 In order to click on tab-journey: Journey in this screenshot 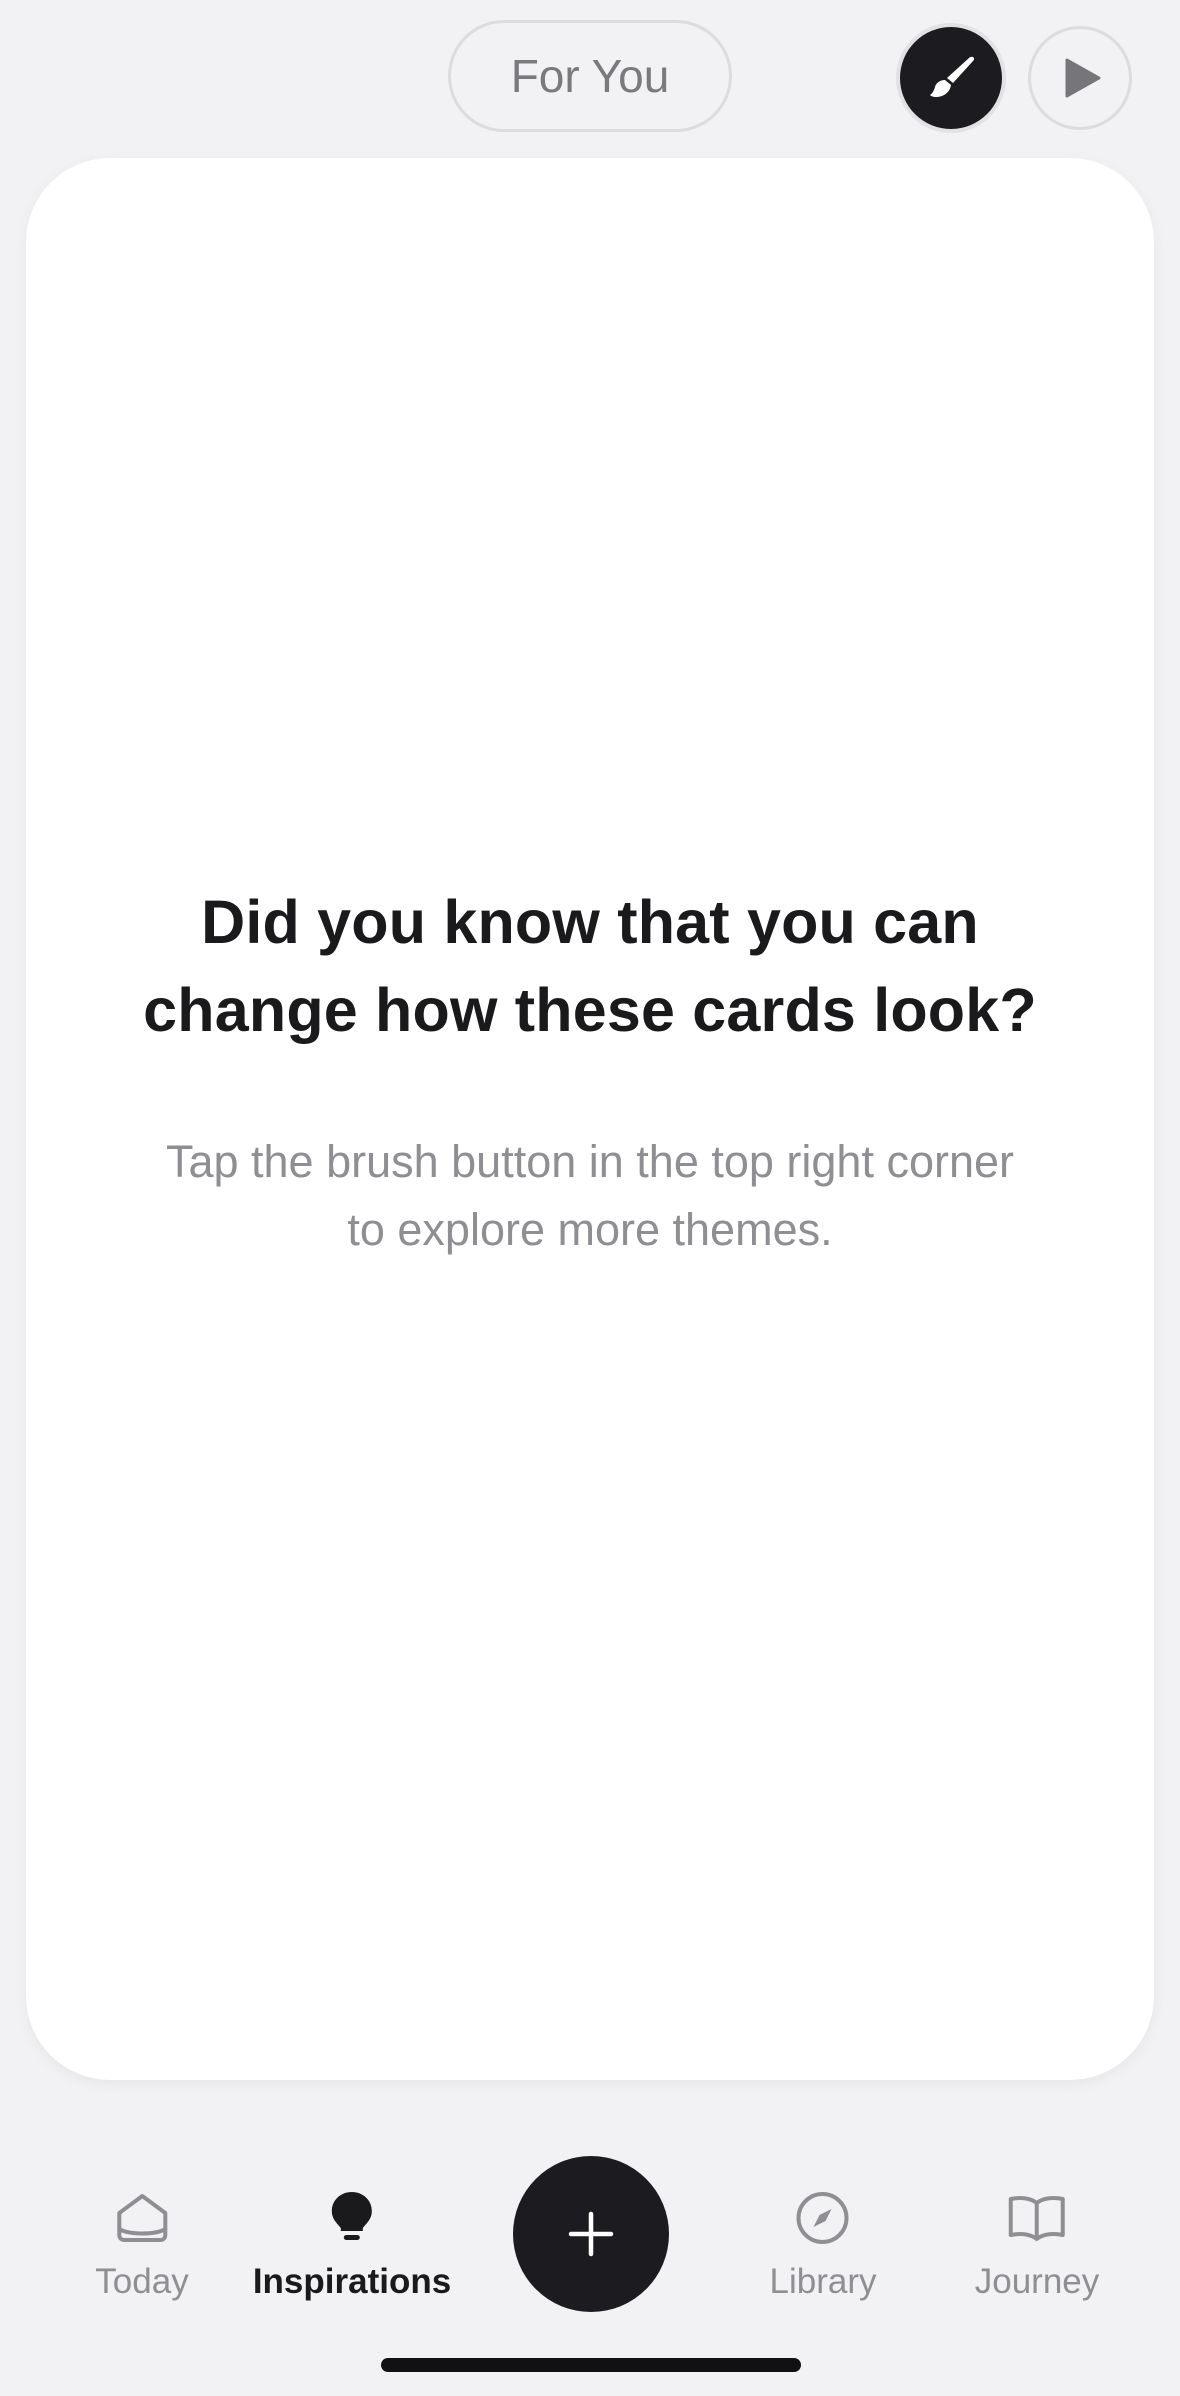, I will do `click(1037, 2245)`.